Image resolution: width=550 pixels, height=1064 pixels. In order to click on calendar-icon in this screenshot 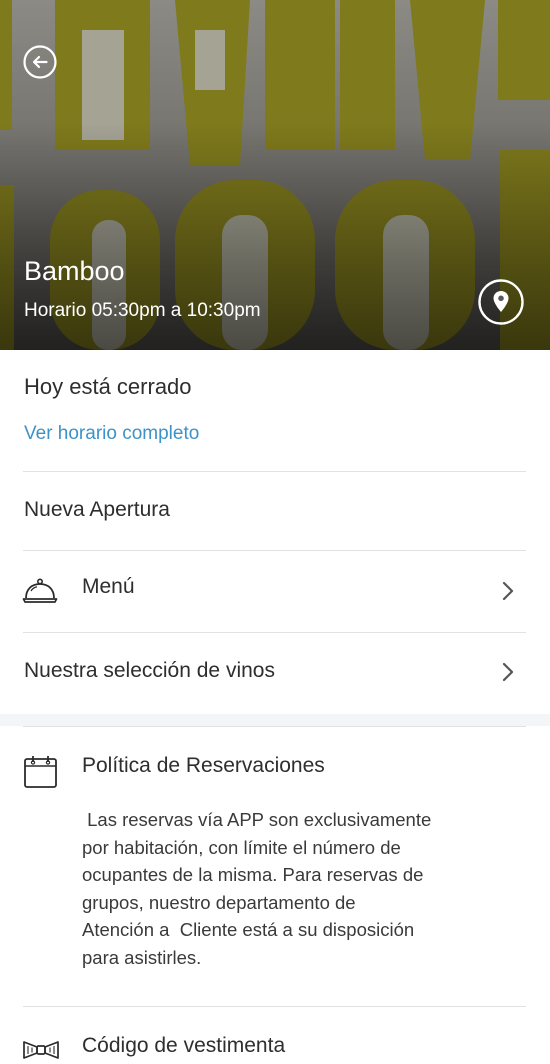, I will do `click(40, 772)`.